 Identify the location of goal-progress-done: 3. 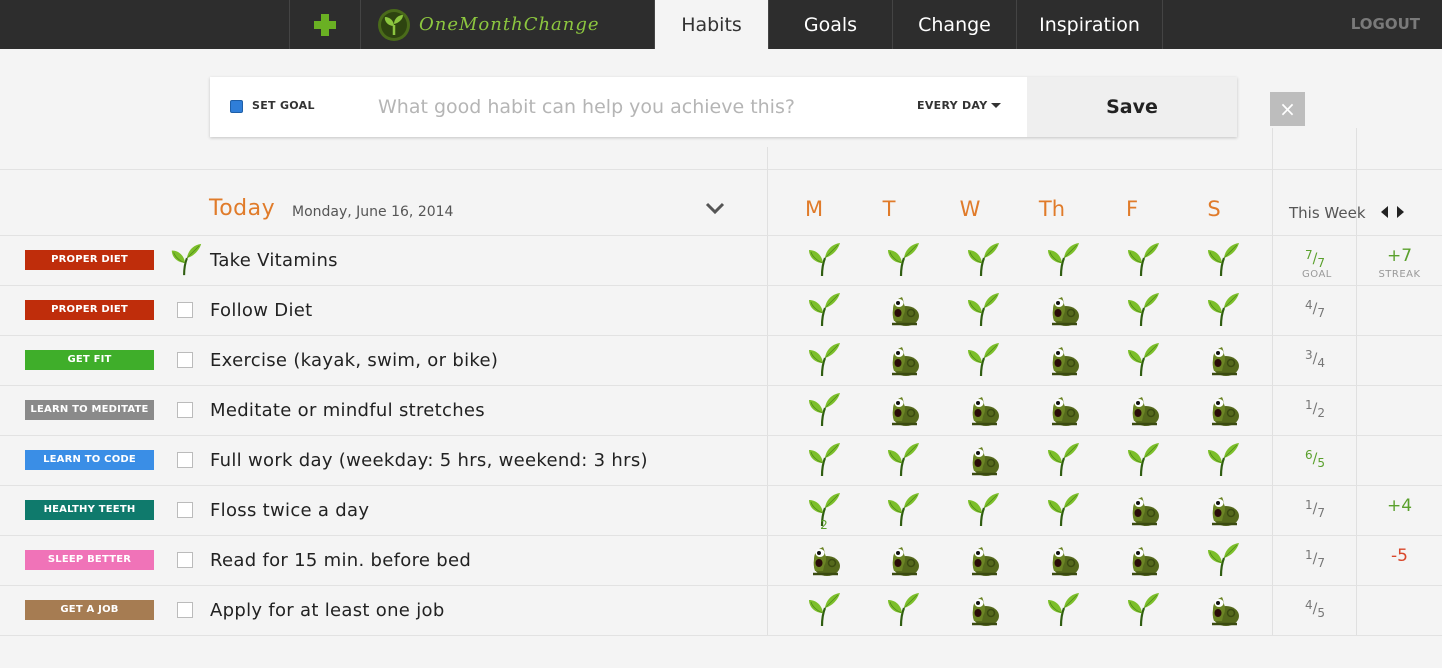
(1309, 355).